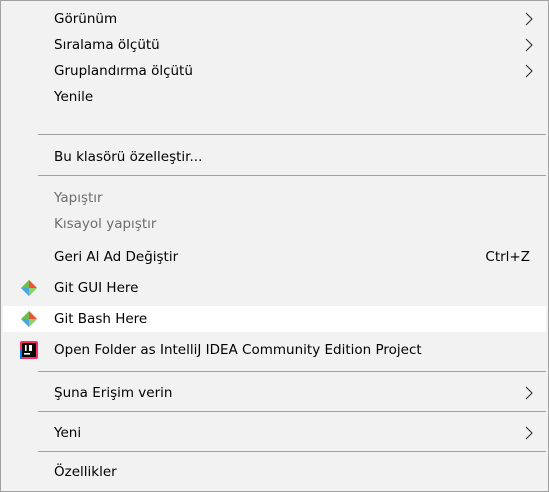 The image size is (549, 492). Describe the element at coordinates (101, 319) in the screenshot. I see `menu-item-label: Git Bash Here` at that location.